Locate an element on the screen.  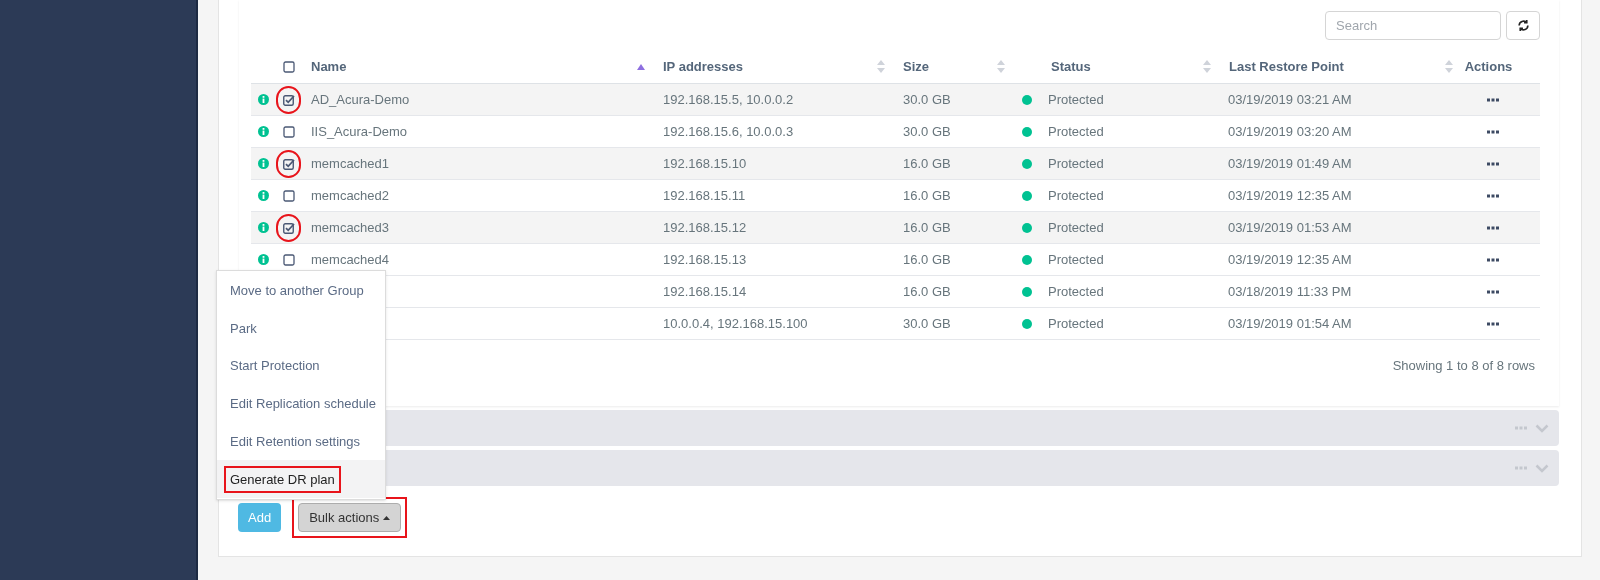
table-cell: 03/19/2019 01:53 AM is located at coordinates (1290, 227).